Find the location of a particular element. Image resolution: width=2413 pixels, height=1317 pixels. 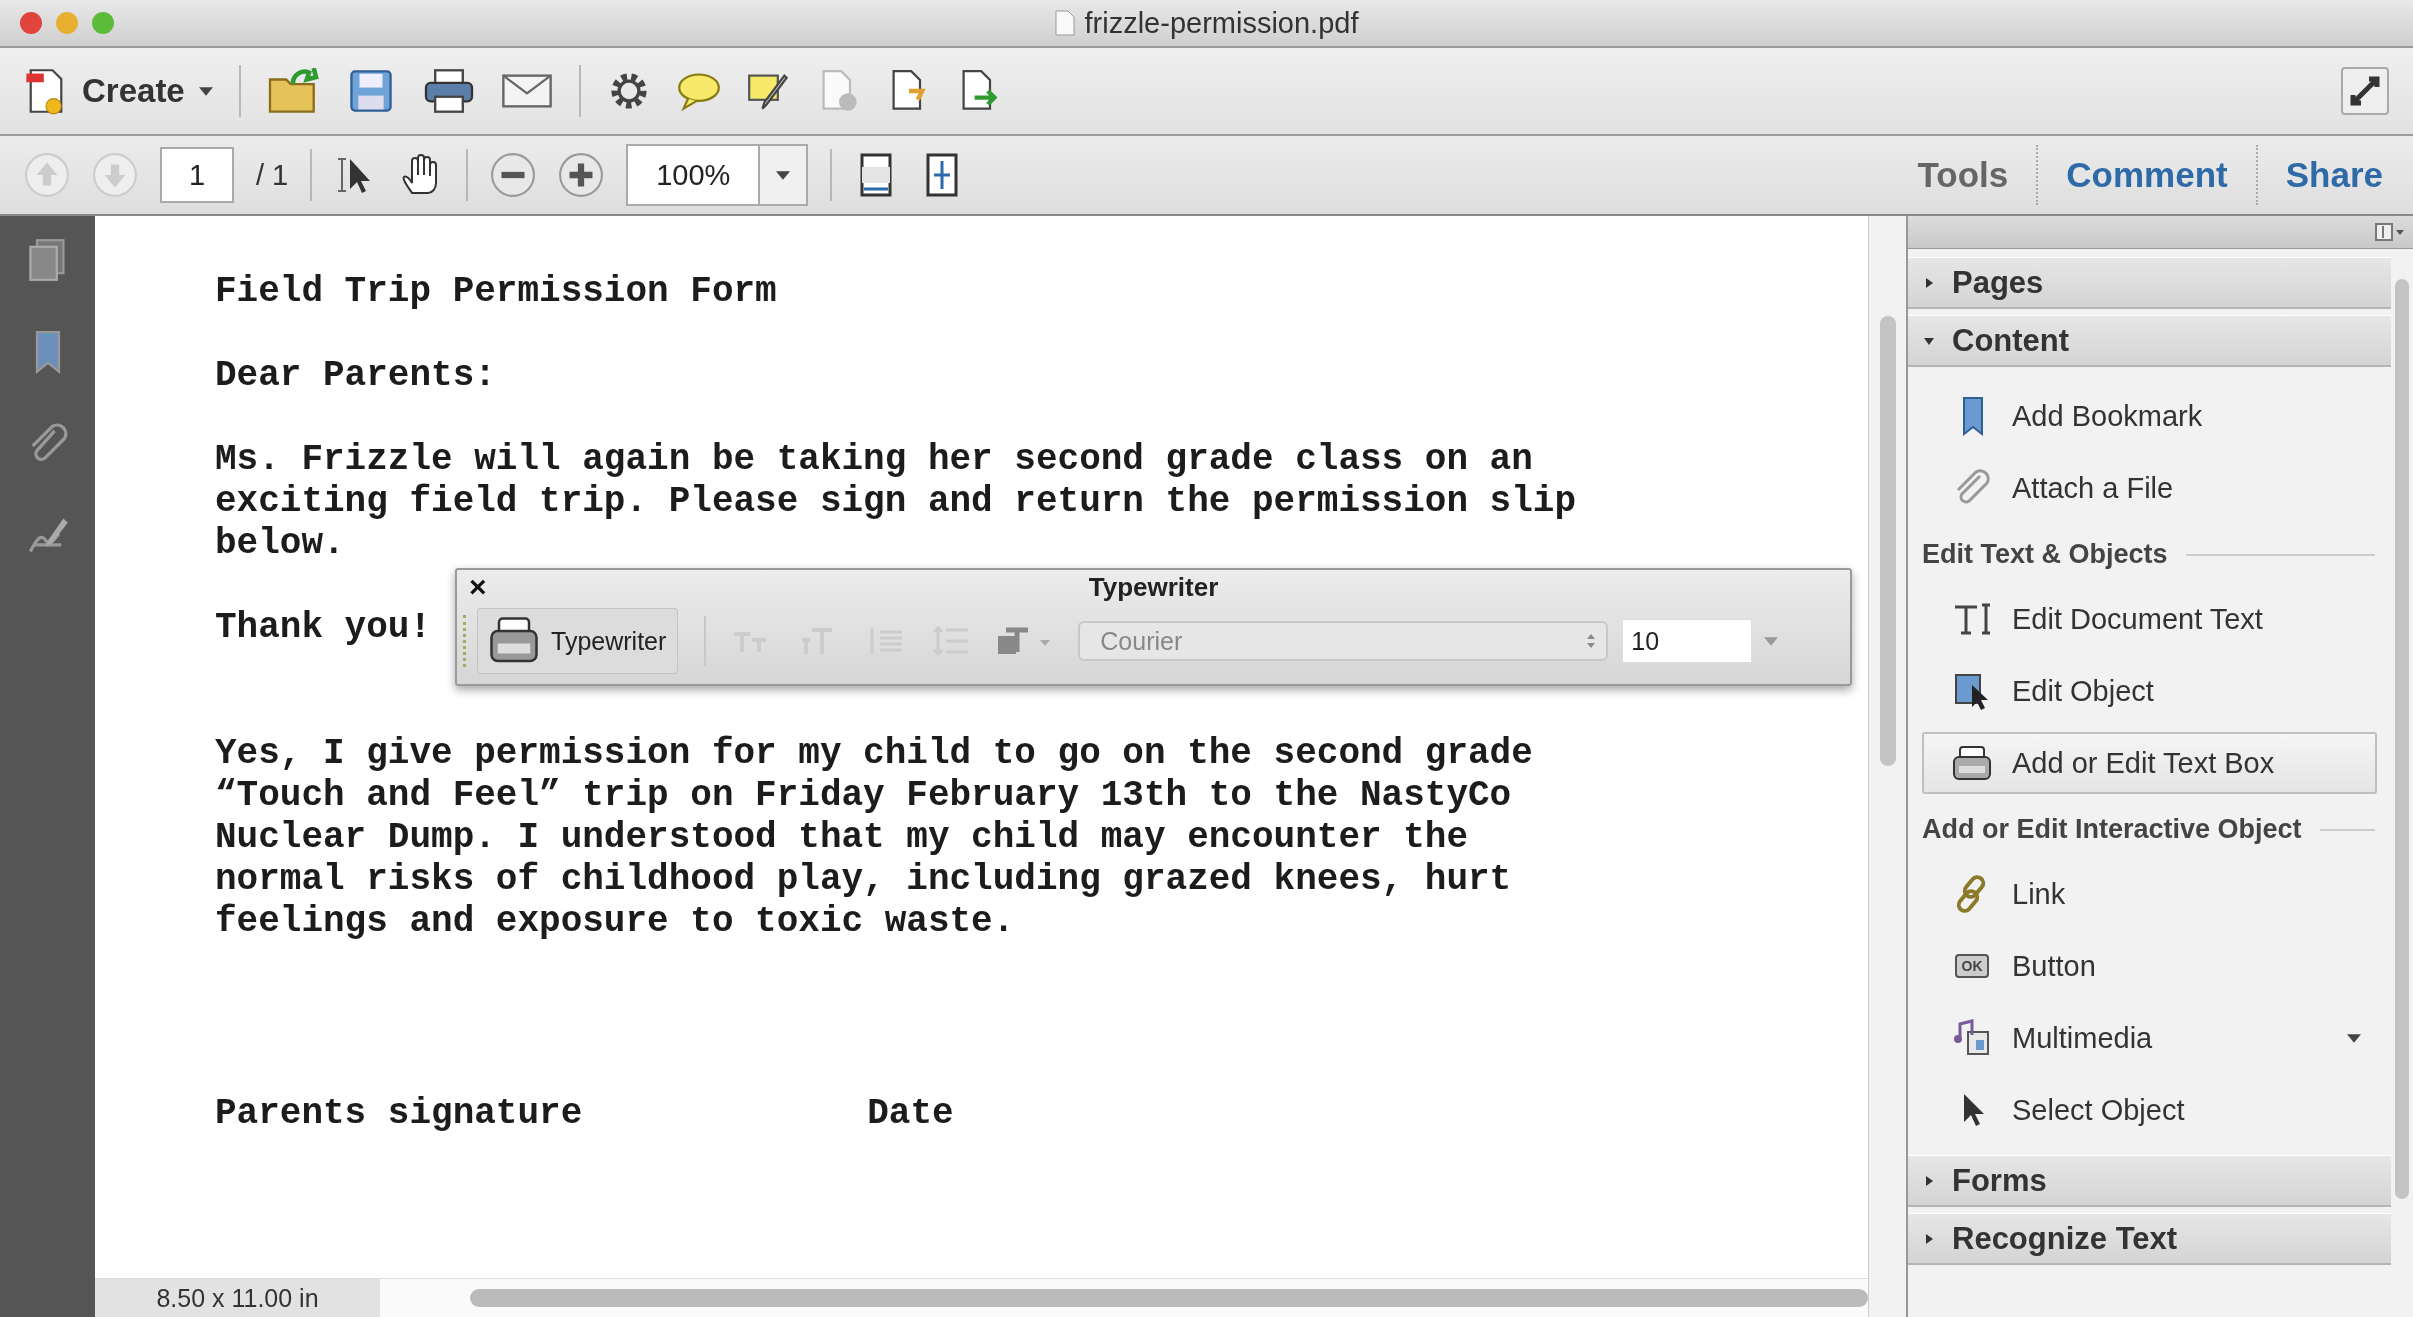

date-label: Date is located at coordinates (910, 1114).